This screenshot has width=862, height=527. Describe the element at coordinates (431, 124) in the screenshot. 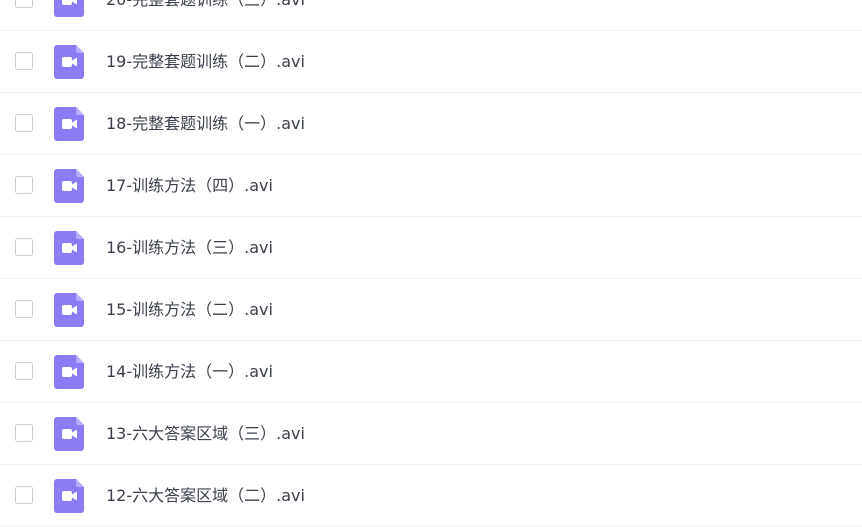

I see `file-row: 18-完整套题训练（一）.avi` at that location.